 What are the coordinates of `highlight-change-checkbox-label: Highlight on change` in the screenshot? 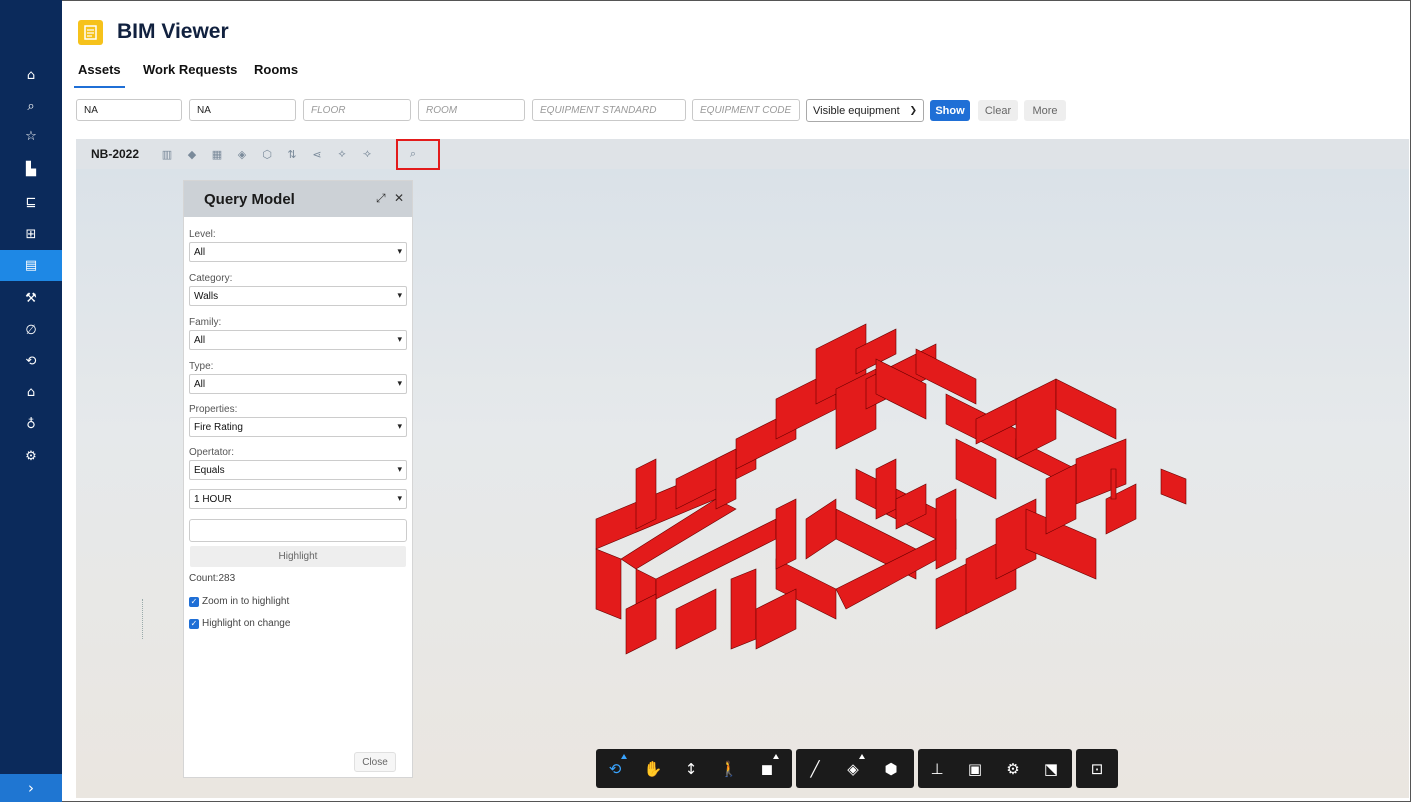 It's located at (246, 623).